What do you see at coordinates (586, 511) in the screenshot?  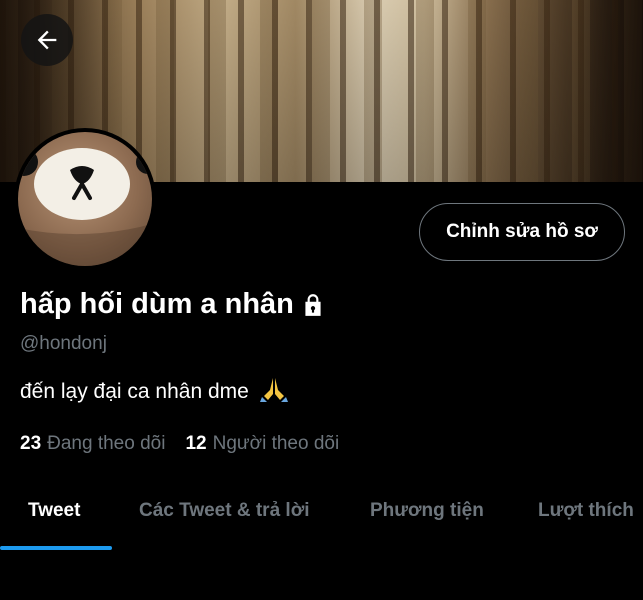 I see `tab-likes: Lượt thích` at bounding box center [586, 511].